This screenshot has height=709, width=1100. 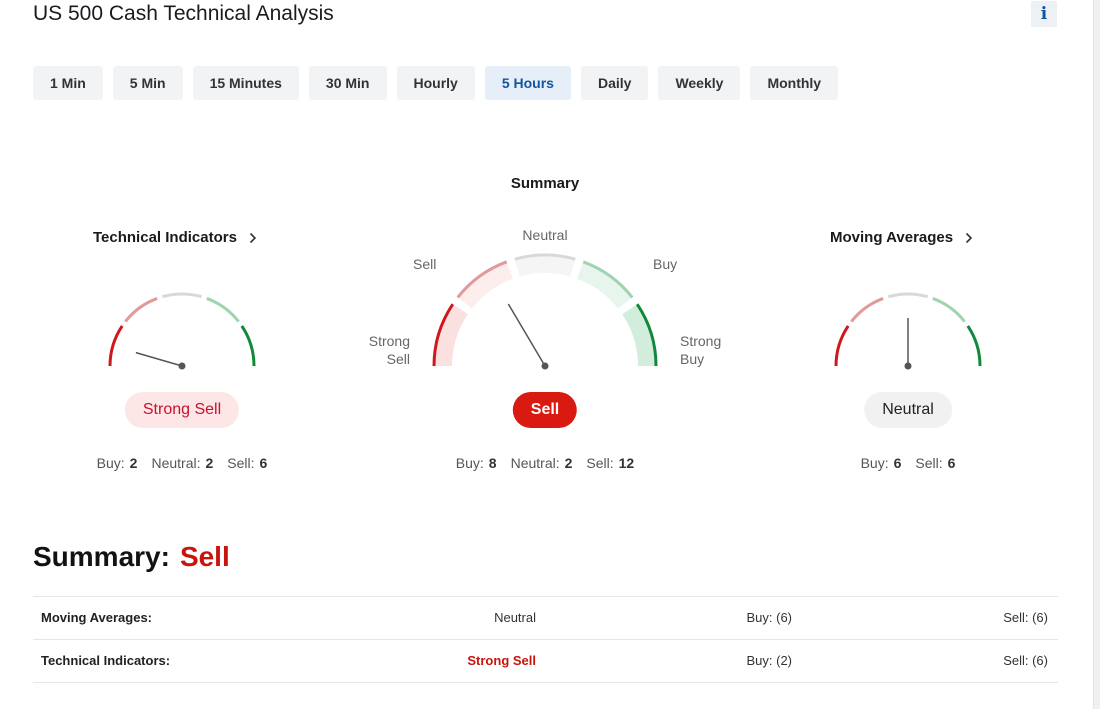 I want to click on tab-5-min: 5 Min, so click(x=147, y=83).